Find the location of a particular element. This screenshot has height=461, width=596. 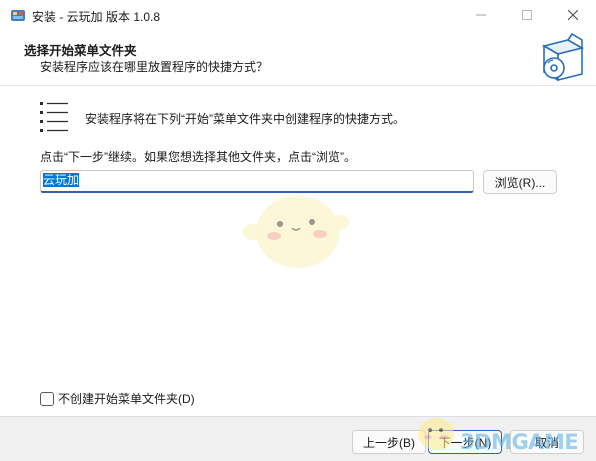

window-title: 安装 - 云玩加 版本 1.0.8 is located at coordinates (96, 17).